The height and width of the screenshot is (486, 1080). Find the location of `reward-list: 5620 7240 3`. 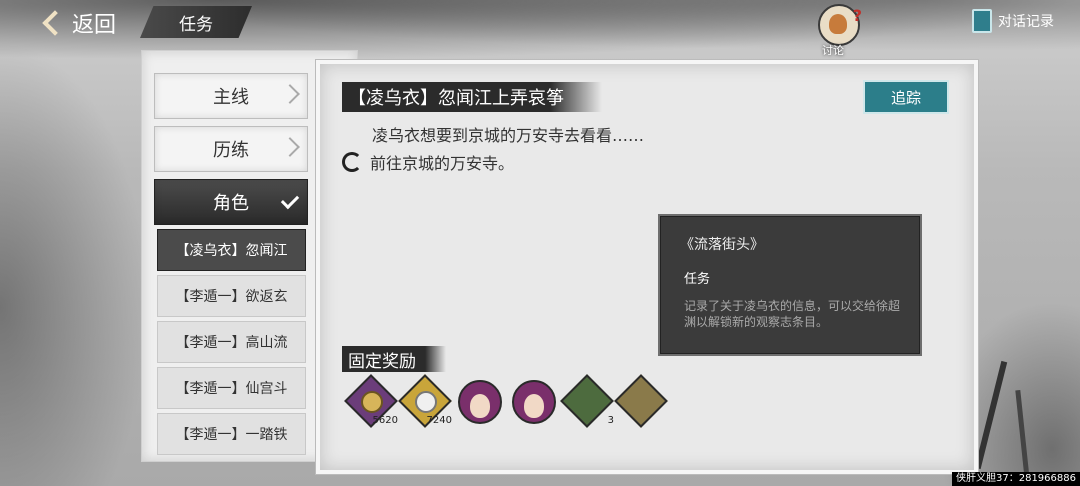

reward-list: 5620 7240 3 is located at coordinates (506, 401).